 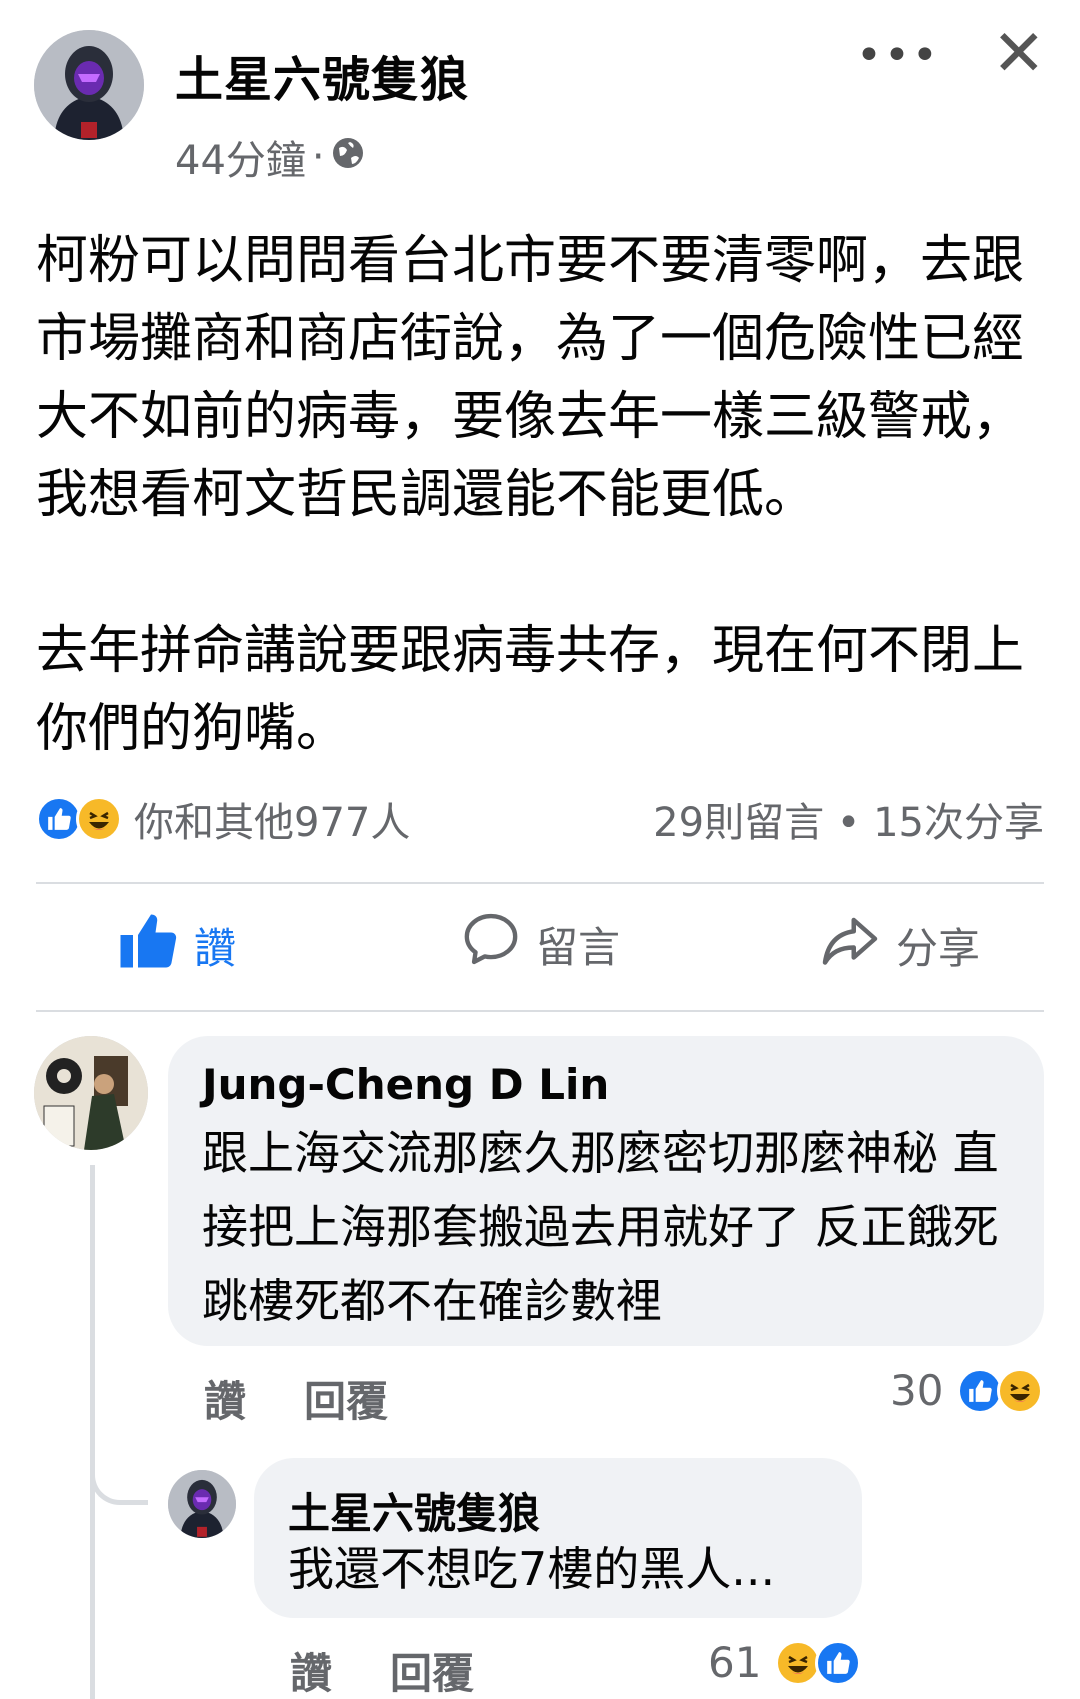 What do you see at coordinates (917, 1390) in the screenshot?
I see `comment-reaction-count: 30` at bounding box center [917, 1390].